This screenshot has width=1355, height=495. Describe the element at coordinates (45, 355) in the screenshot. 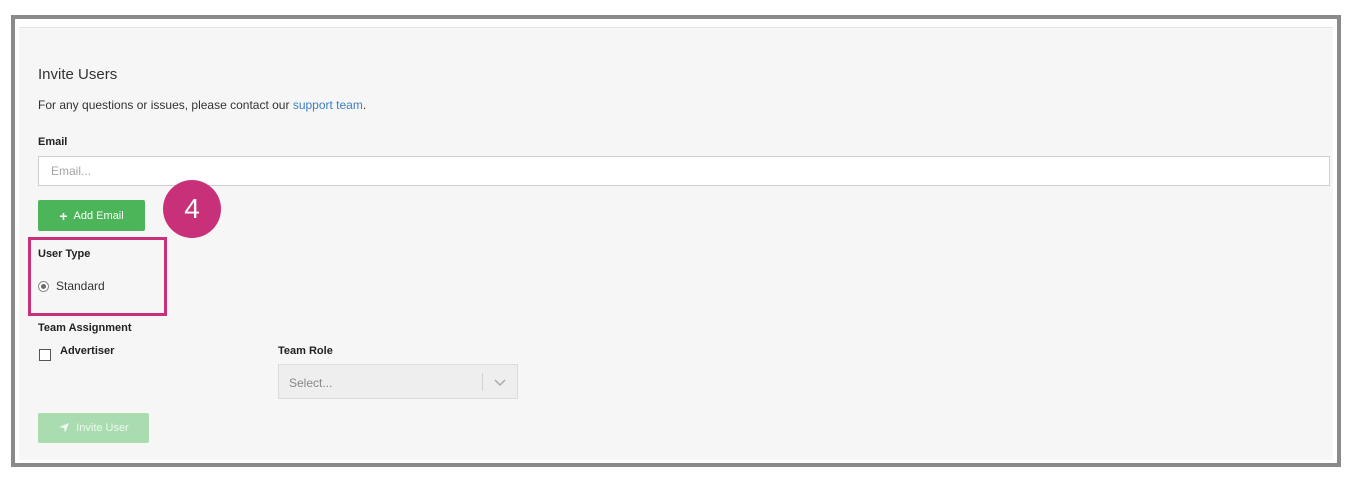

I see `team-advertiser-checkbox` at that location.